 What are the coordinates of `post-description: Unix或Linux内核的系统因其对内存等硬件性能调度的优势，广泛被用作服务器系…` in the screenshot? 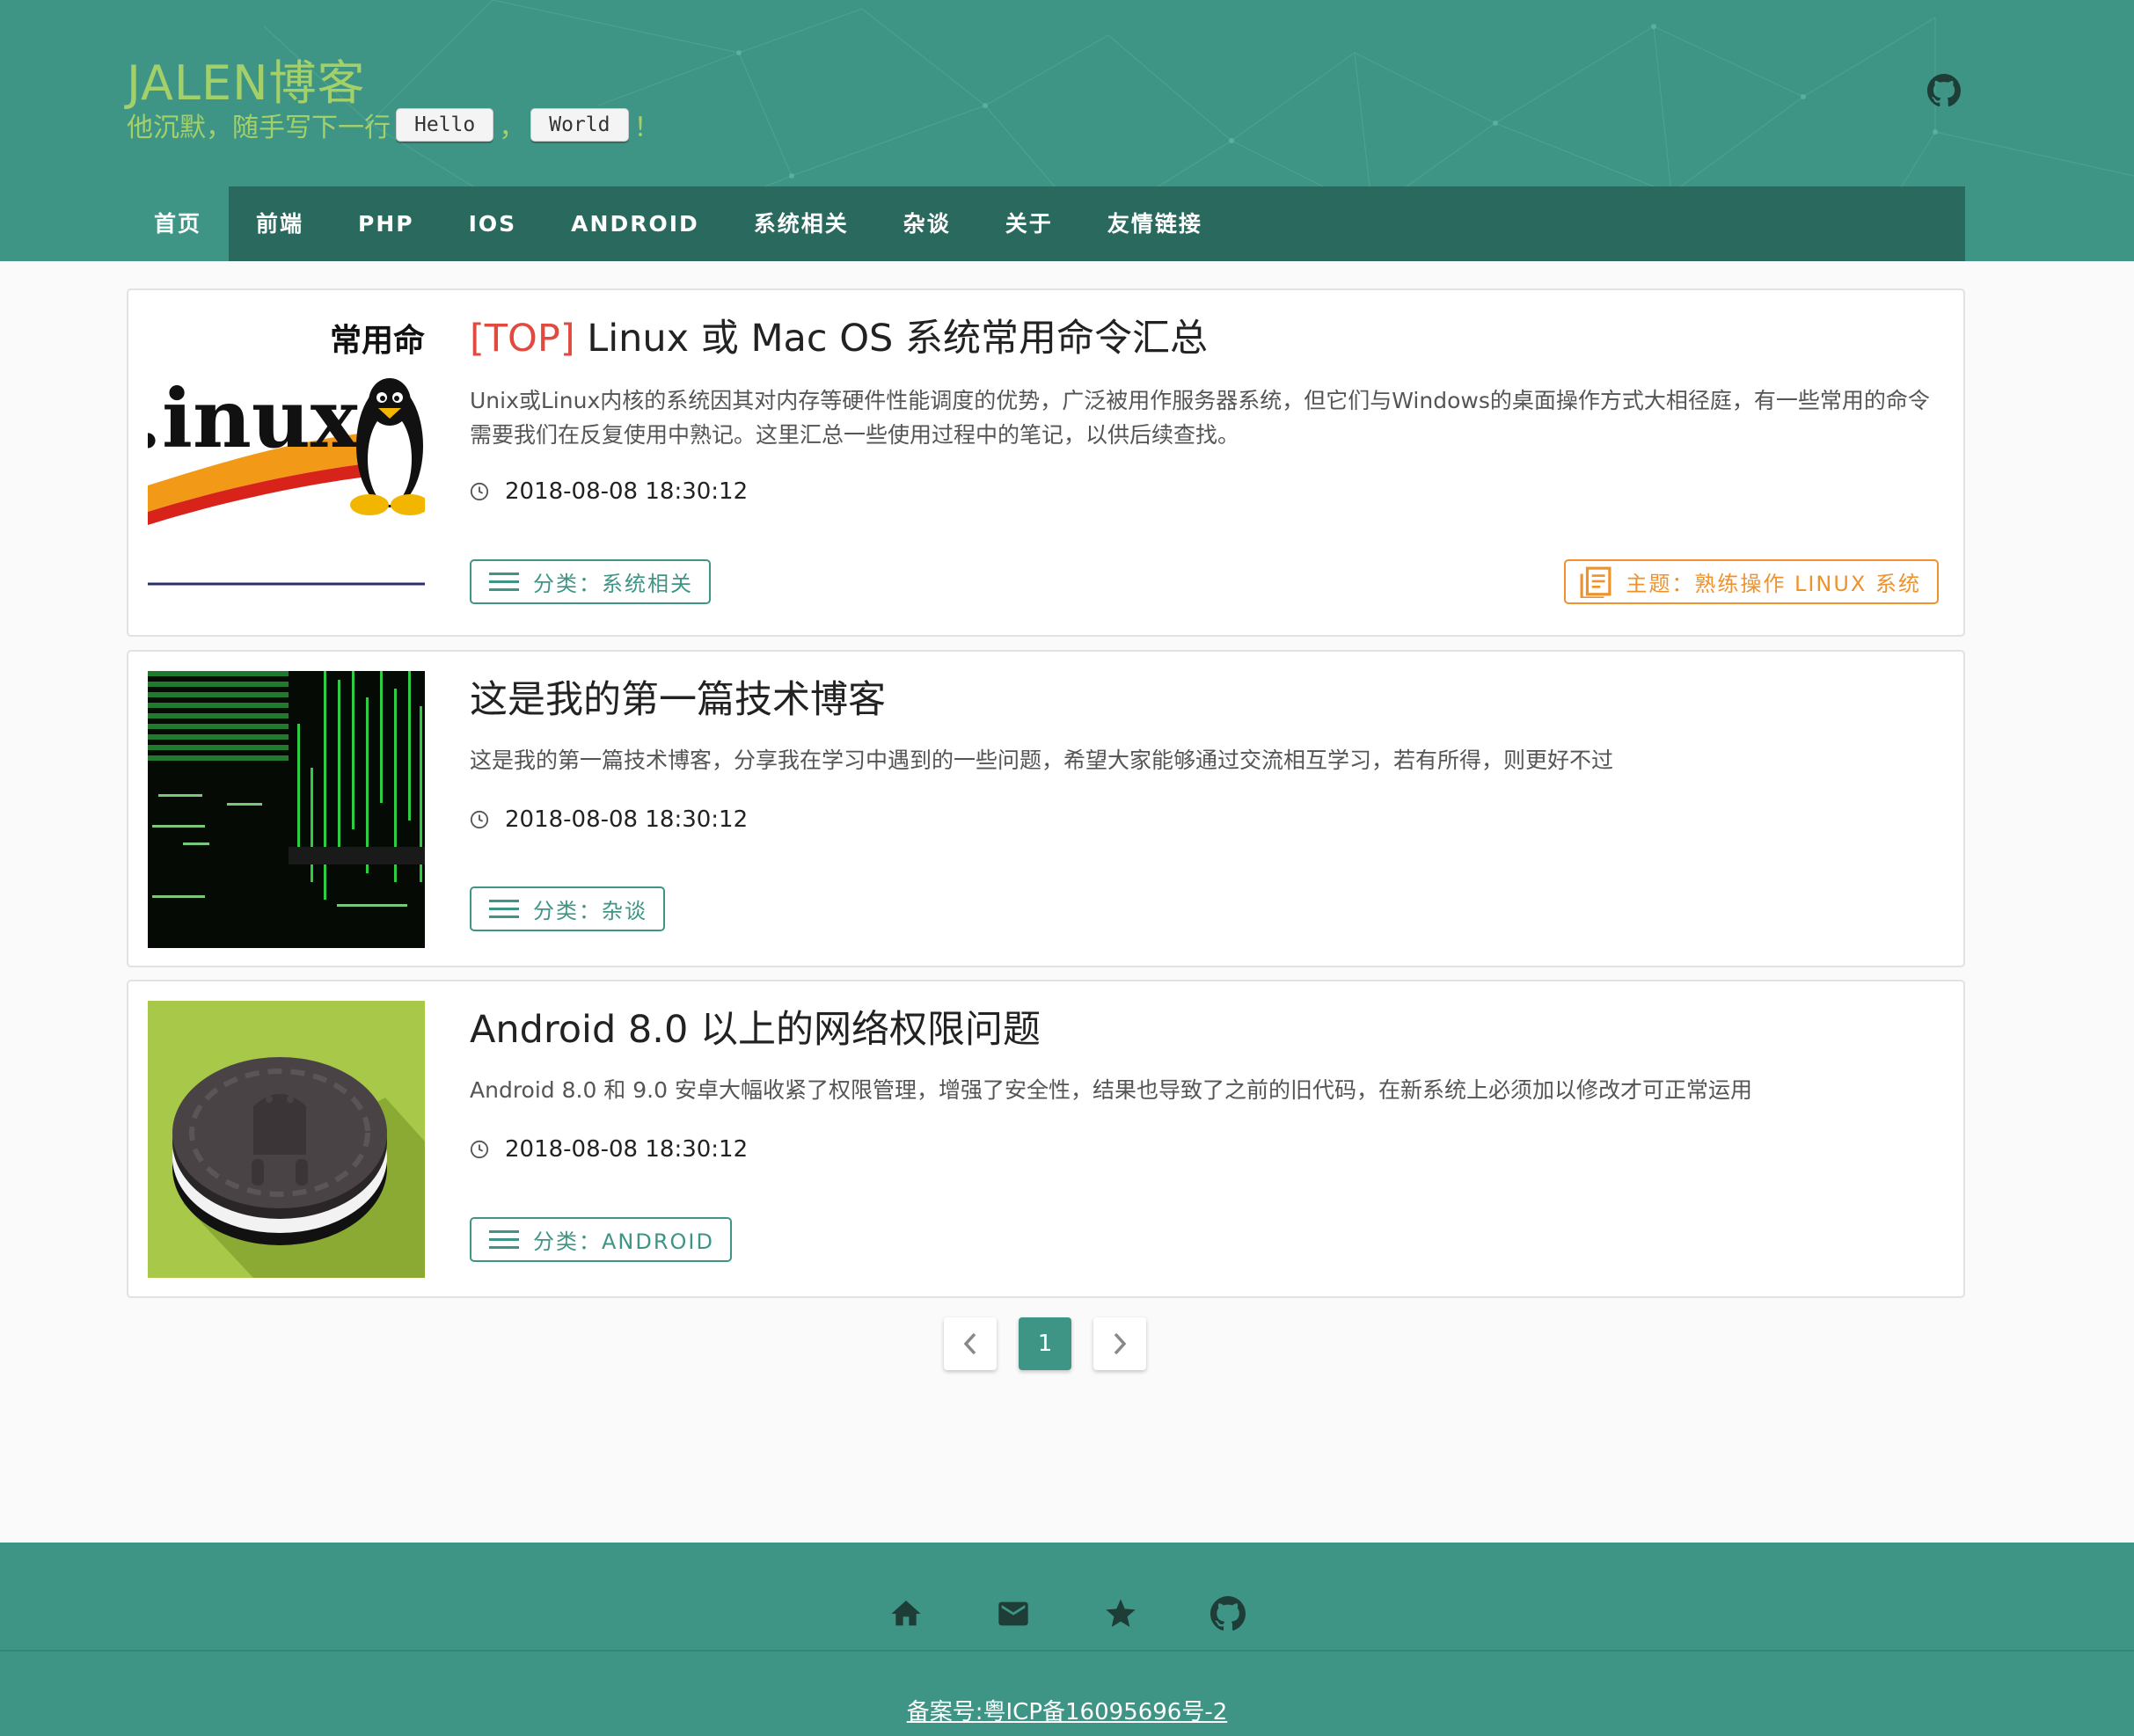 It's located at (1200, 418).